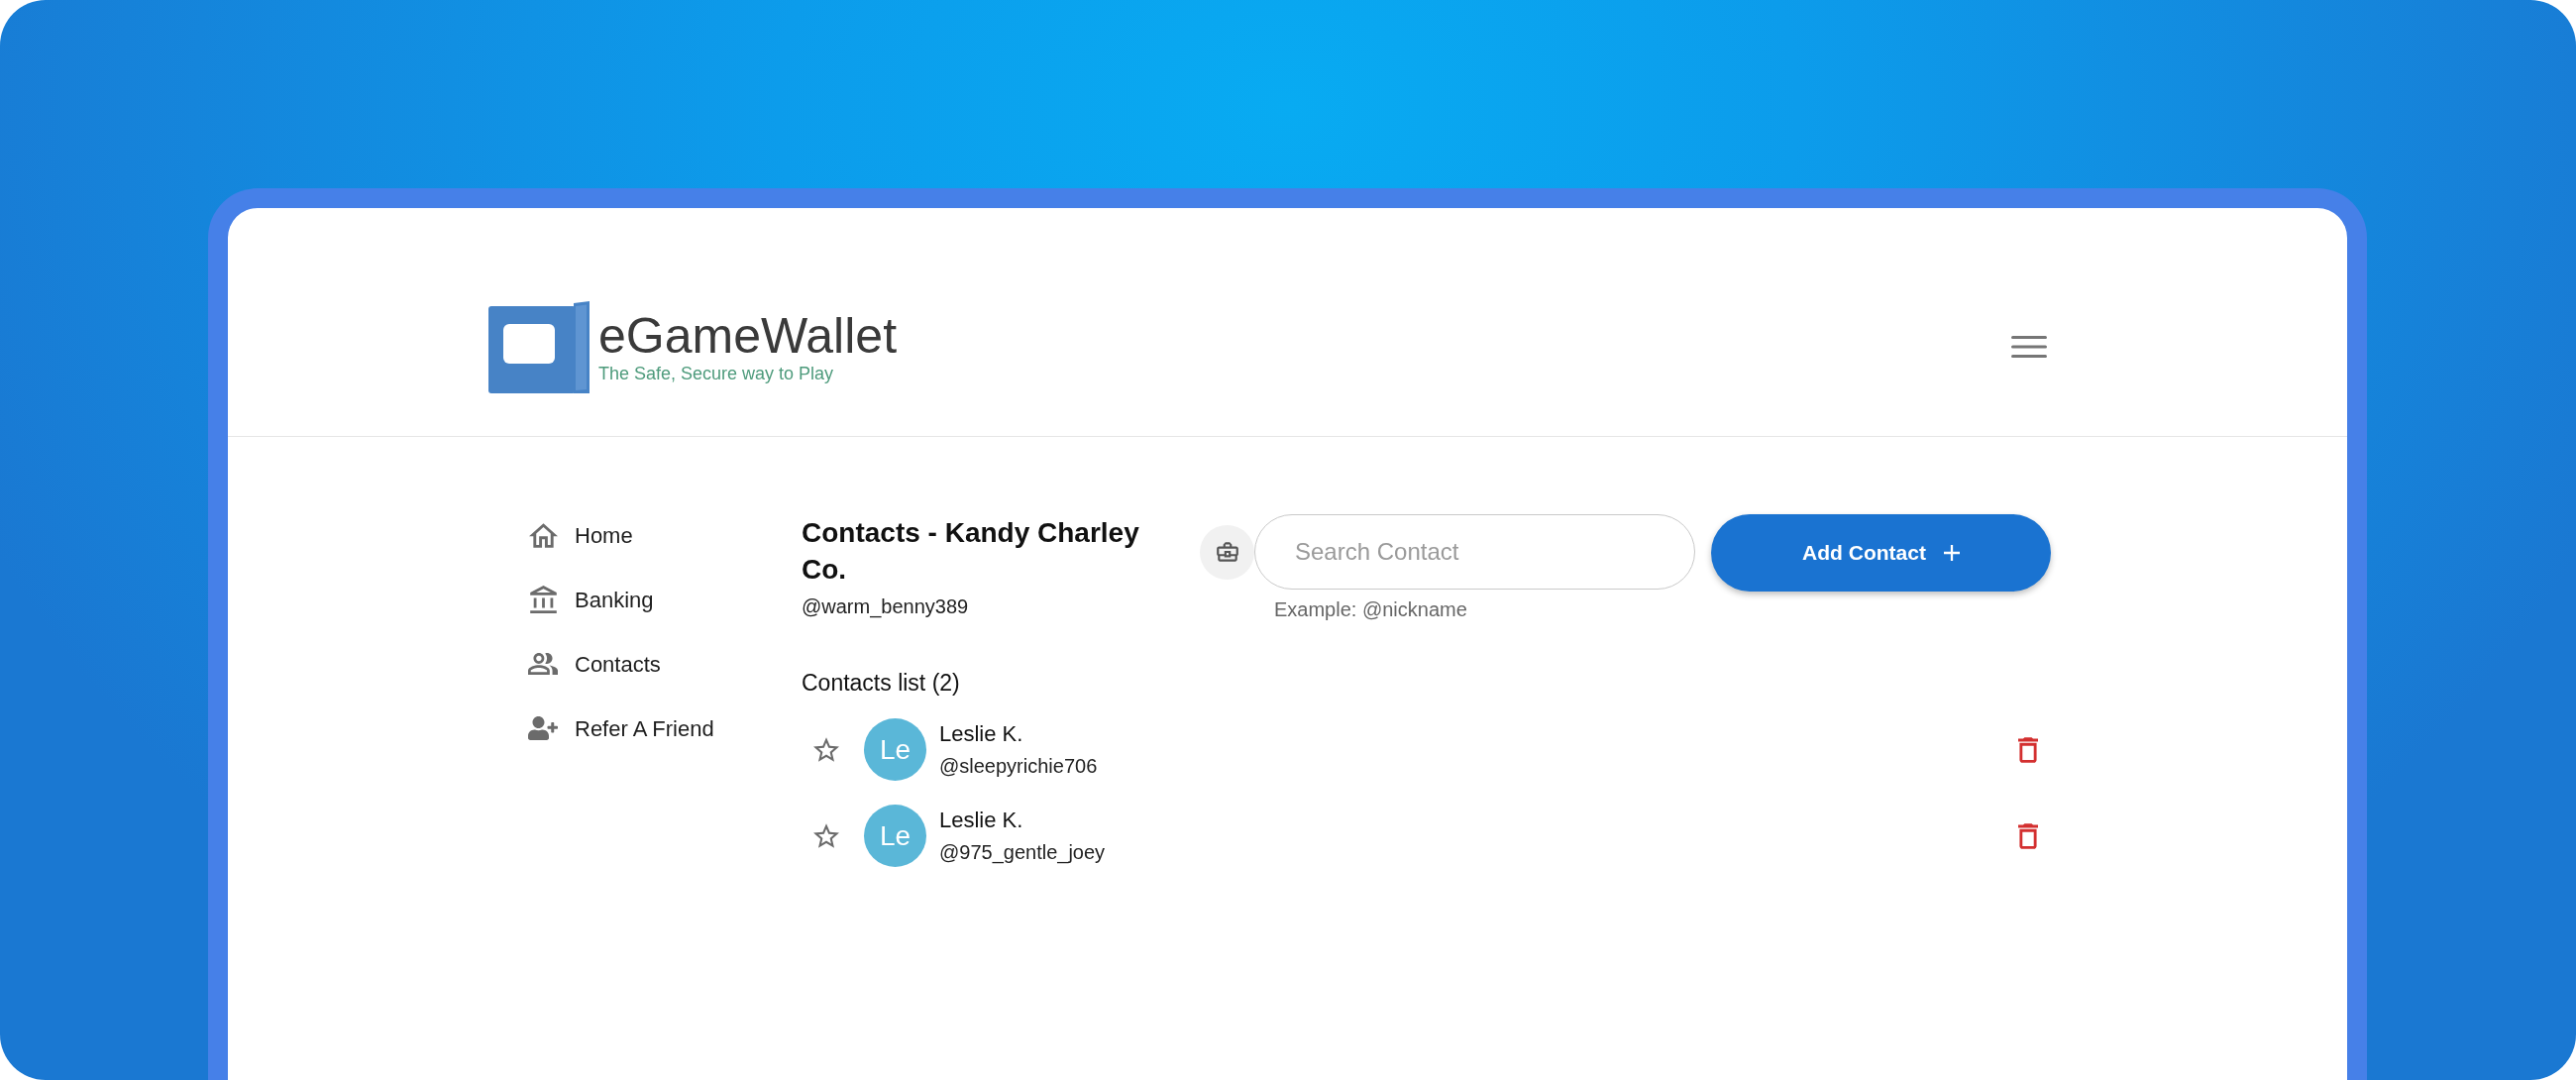 The width and height of the screenshot is (2576, 1080). What do you see at coordinates (886, 607) in the screenshot?
I see `user-handle: @warm_benny389` at bounding box center [886, 607].